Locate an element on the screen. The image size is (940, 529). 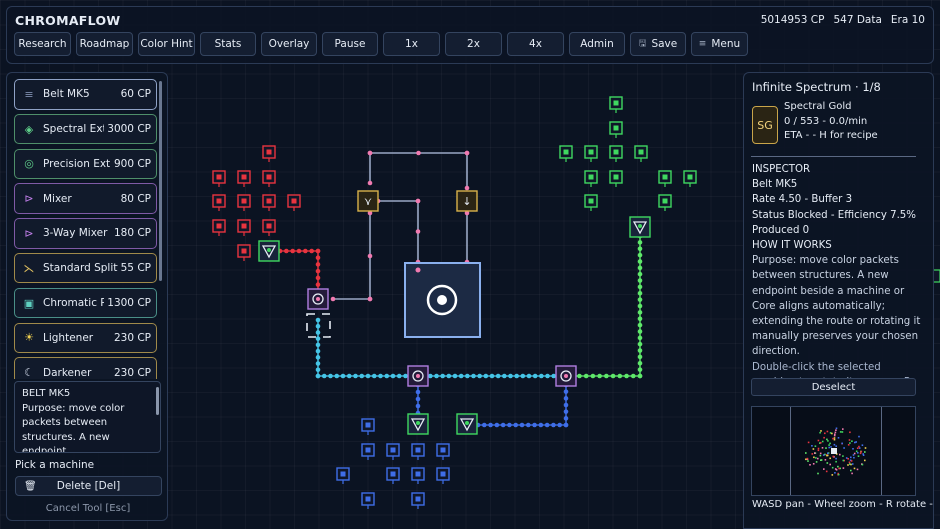
machine-cost: 180 CP is located at coordinates (130, 233).